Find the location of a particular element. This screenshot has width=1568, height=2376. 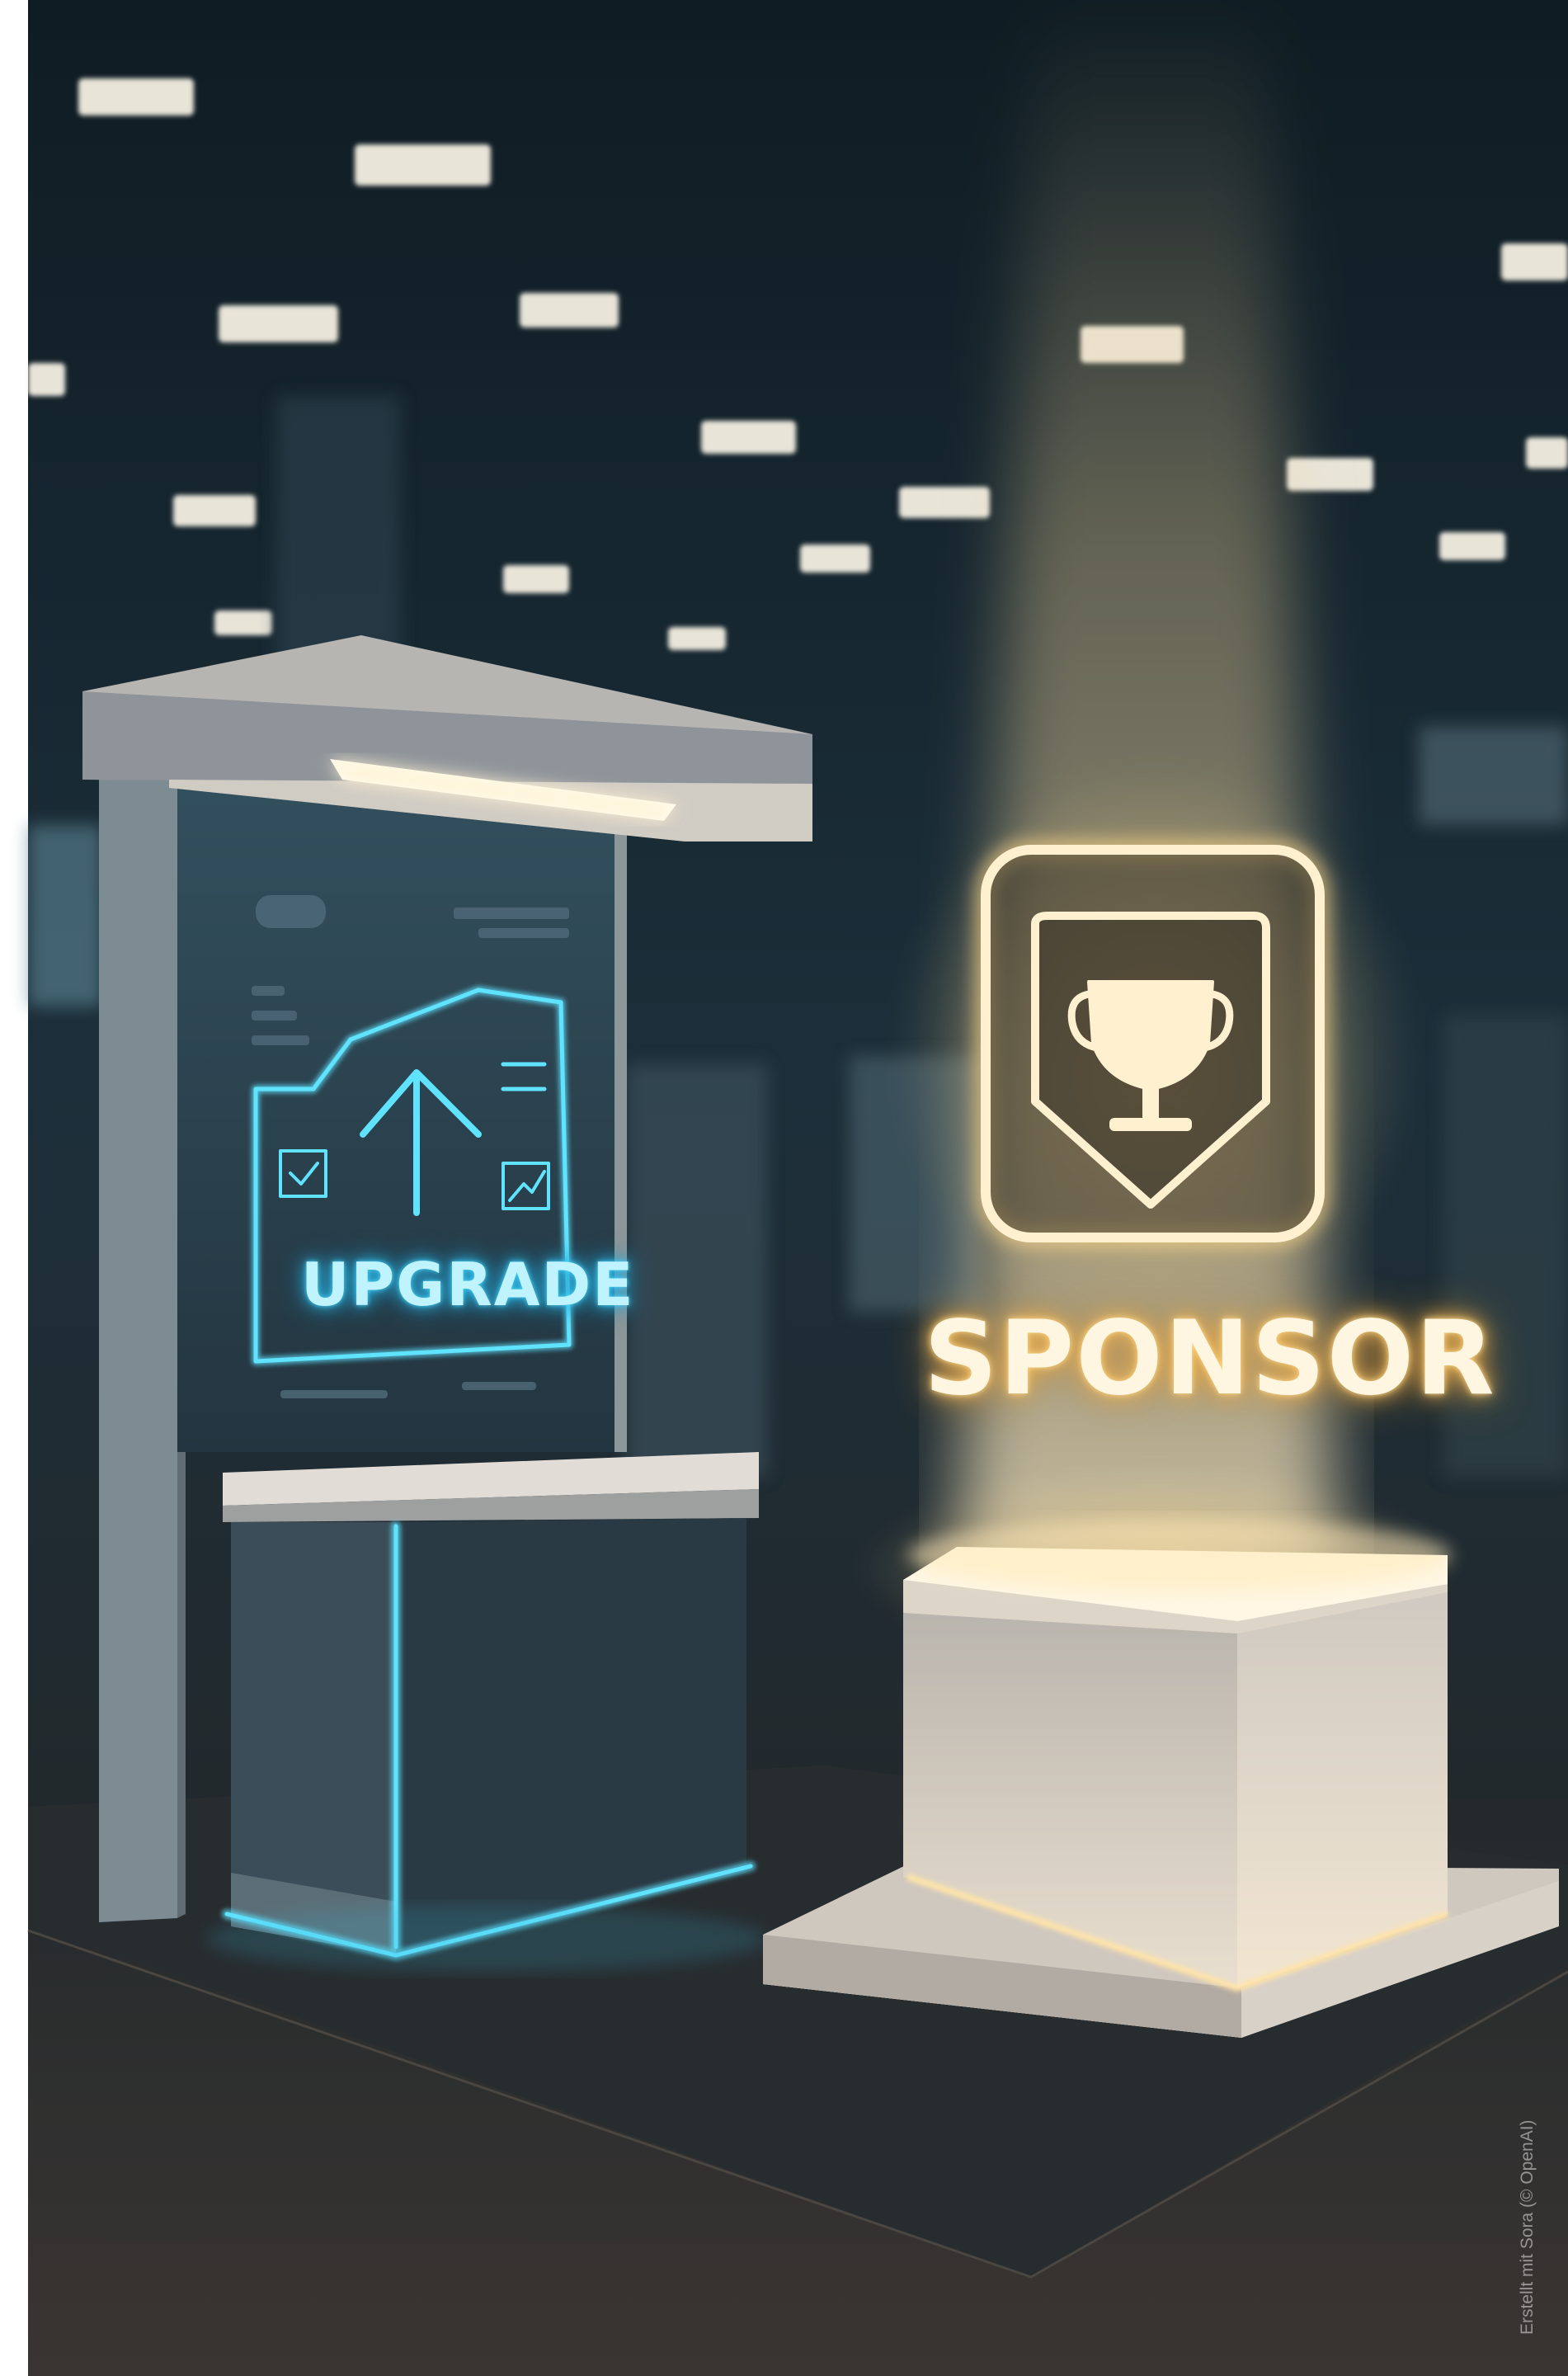

image-credit: Erstellt mit Sora (© OpenAI) is located at coordinates (1527, 2227).